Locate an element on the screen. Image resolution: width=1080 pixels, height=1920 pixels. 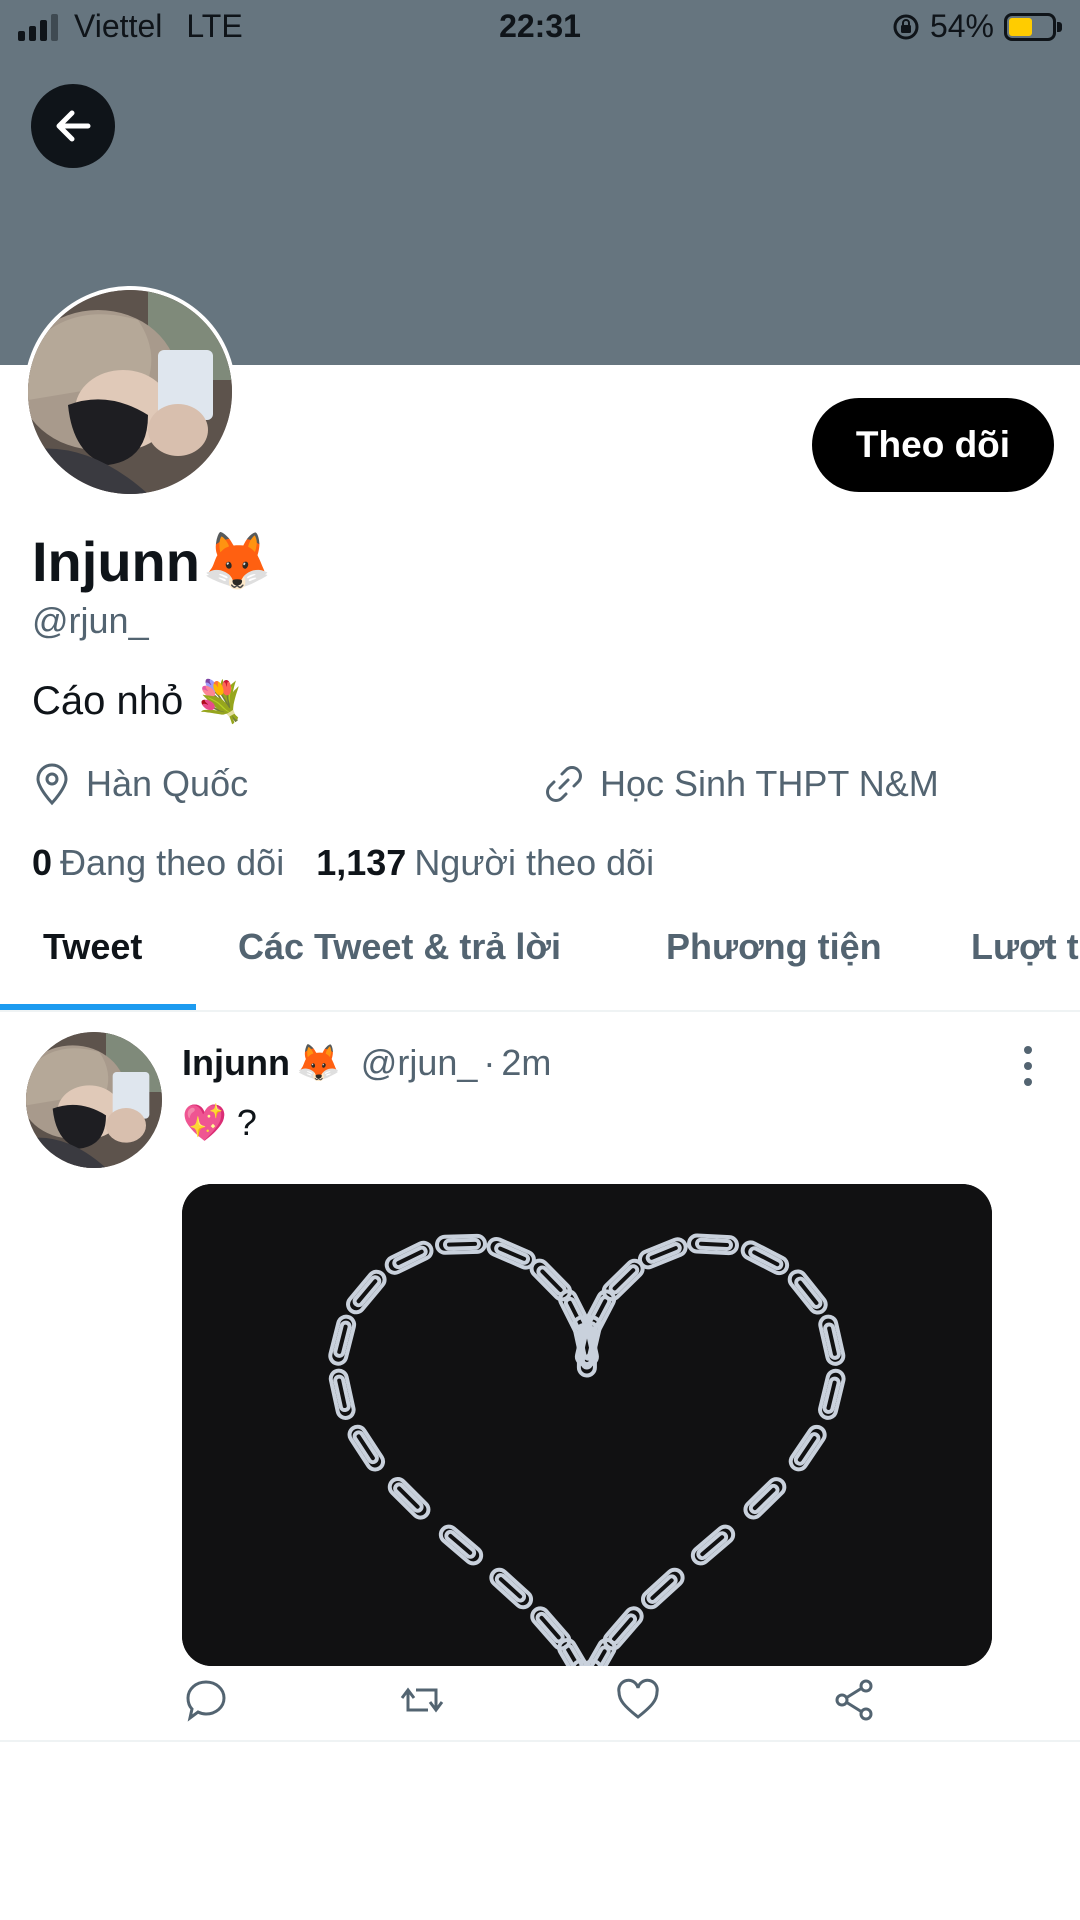
tab-active-indicator is located at coordinates (98, 1007).